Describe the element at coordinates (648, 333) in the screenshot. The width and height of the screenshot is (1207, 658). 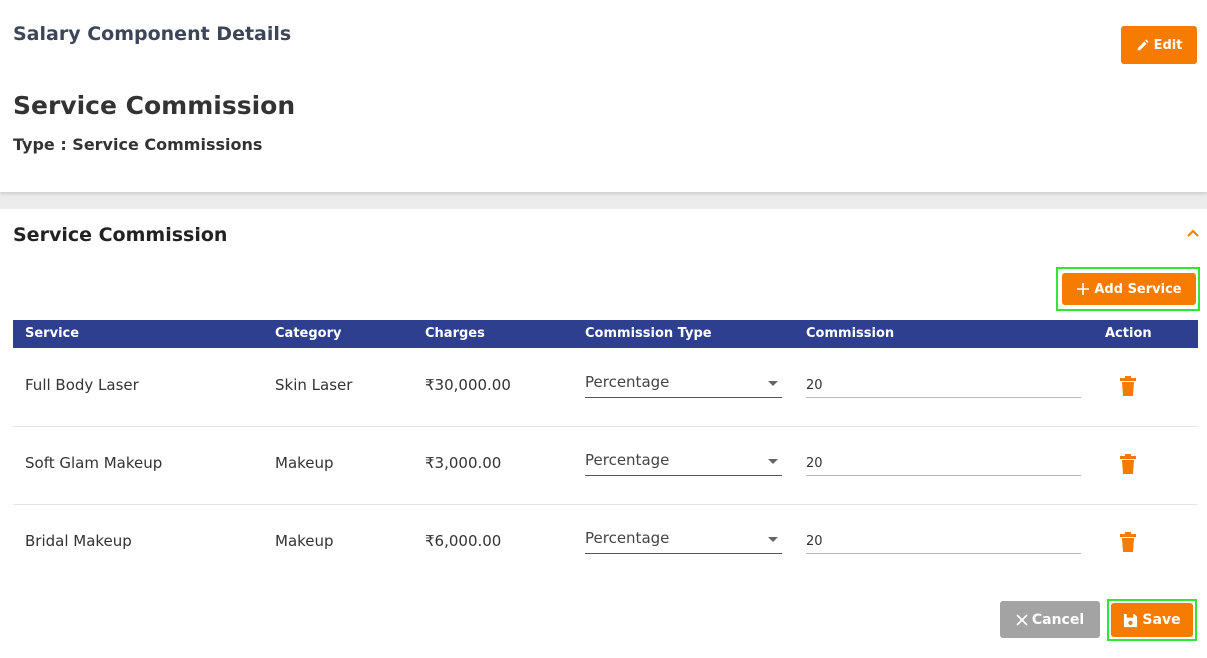
I see `col-commission-type: Commission Type` at that location.